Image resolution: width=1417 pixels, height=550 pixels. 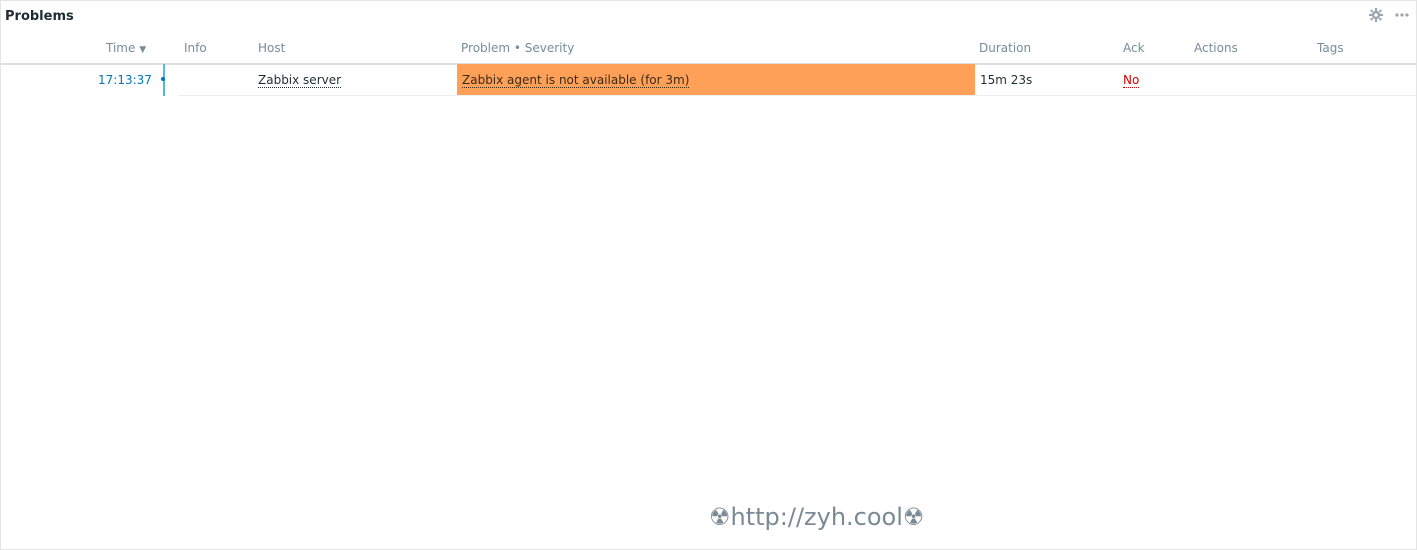 I want to click on problem-duration-cell: 15m 23s, so click(x=1006, y=80).